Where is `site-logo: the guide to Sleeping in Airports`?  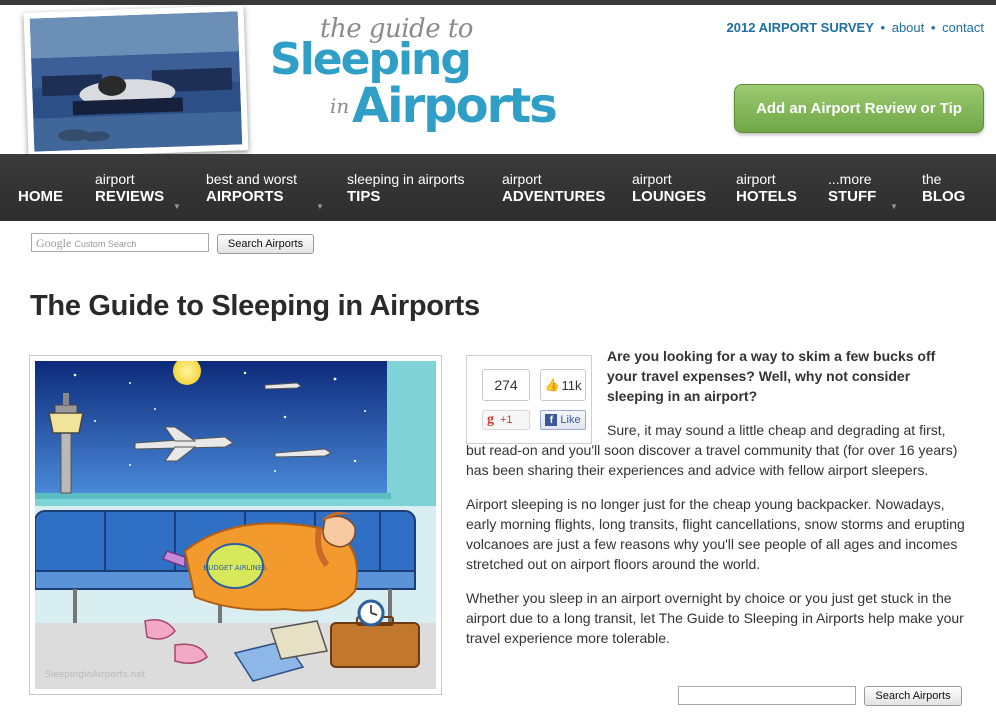 site-logo: the guide to Sleeping in Airports is located at coordinates (413, 75).